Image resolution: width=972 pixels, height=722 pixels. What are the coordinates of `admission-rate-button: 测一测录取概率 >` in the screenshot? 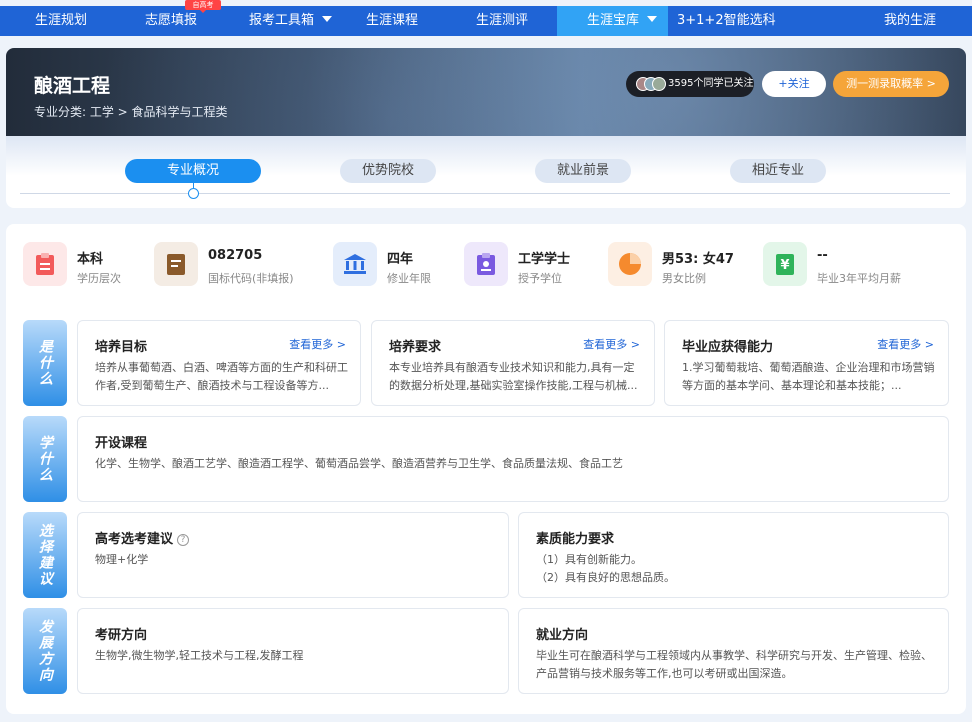 It's located at (891, 84).